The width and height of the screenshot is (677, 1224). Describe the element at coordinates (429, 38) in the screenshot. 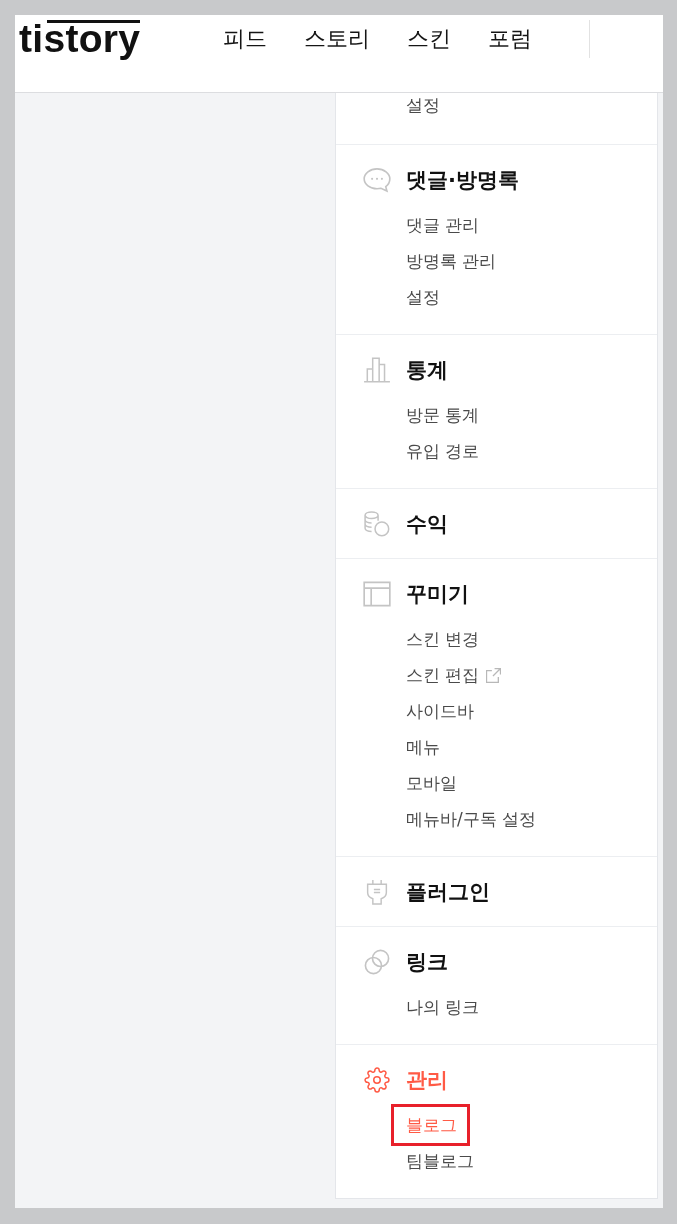

I see `nav-link: 스킨` at that location.